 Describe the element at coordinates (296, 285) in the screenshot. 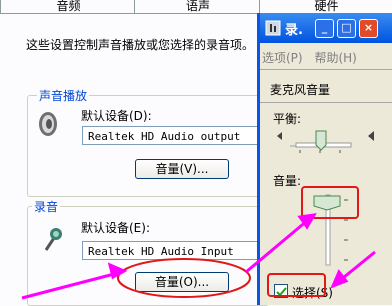

I see `select-highlight` at that location.